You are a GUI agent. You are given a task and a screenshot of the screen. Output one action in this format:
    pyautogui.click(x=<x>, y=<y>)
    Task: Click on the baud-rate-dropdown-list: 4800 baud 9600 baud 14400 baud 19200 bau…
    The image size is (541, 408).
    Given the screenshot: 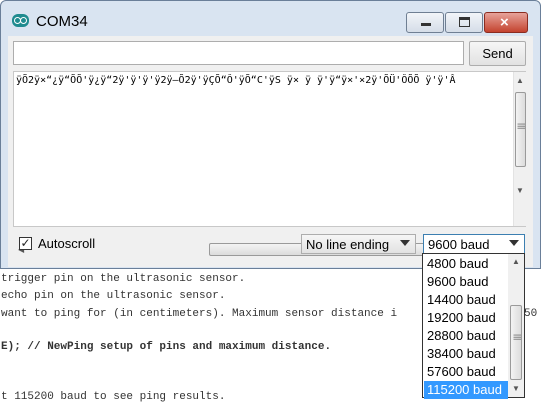 What is the action you would take?
    pyautogui.click(x=473, y=326)
    